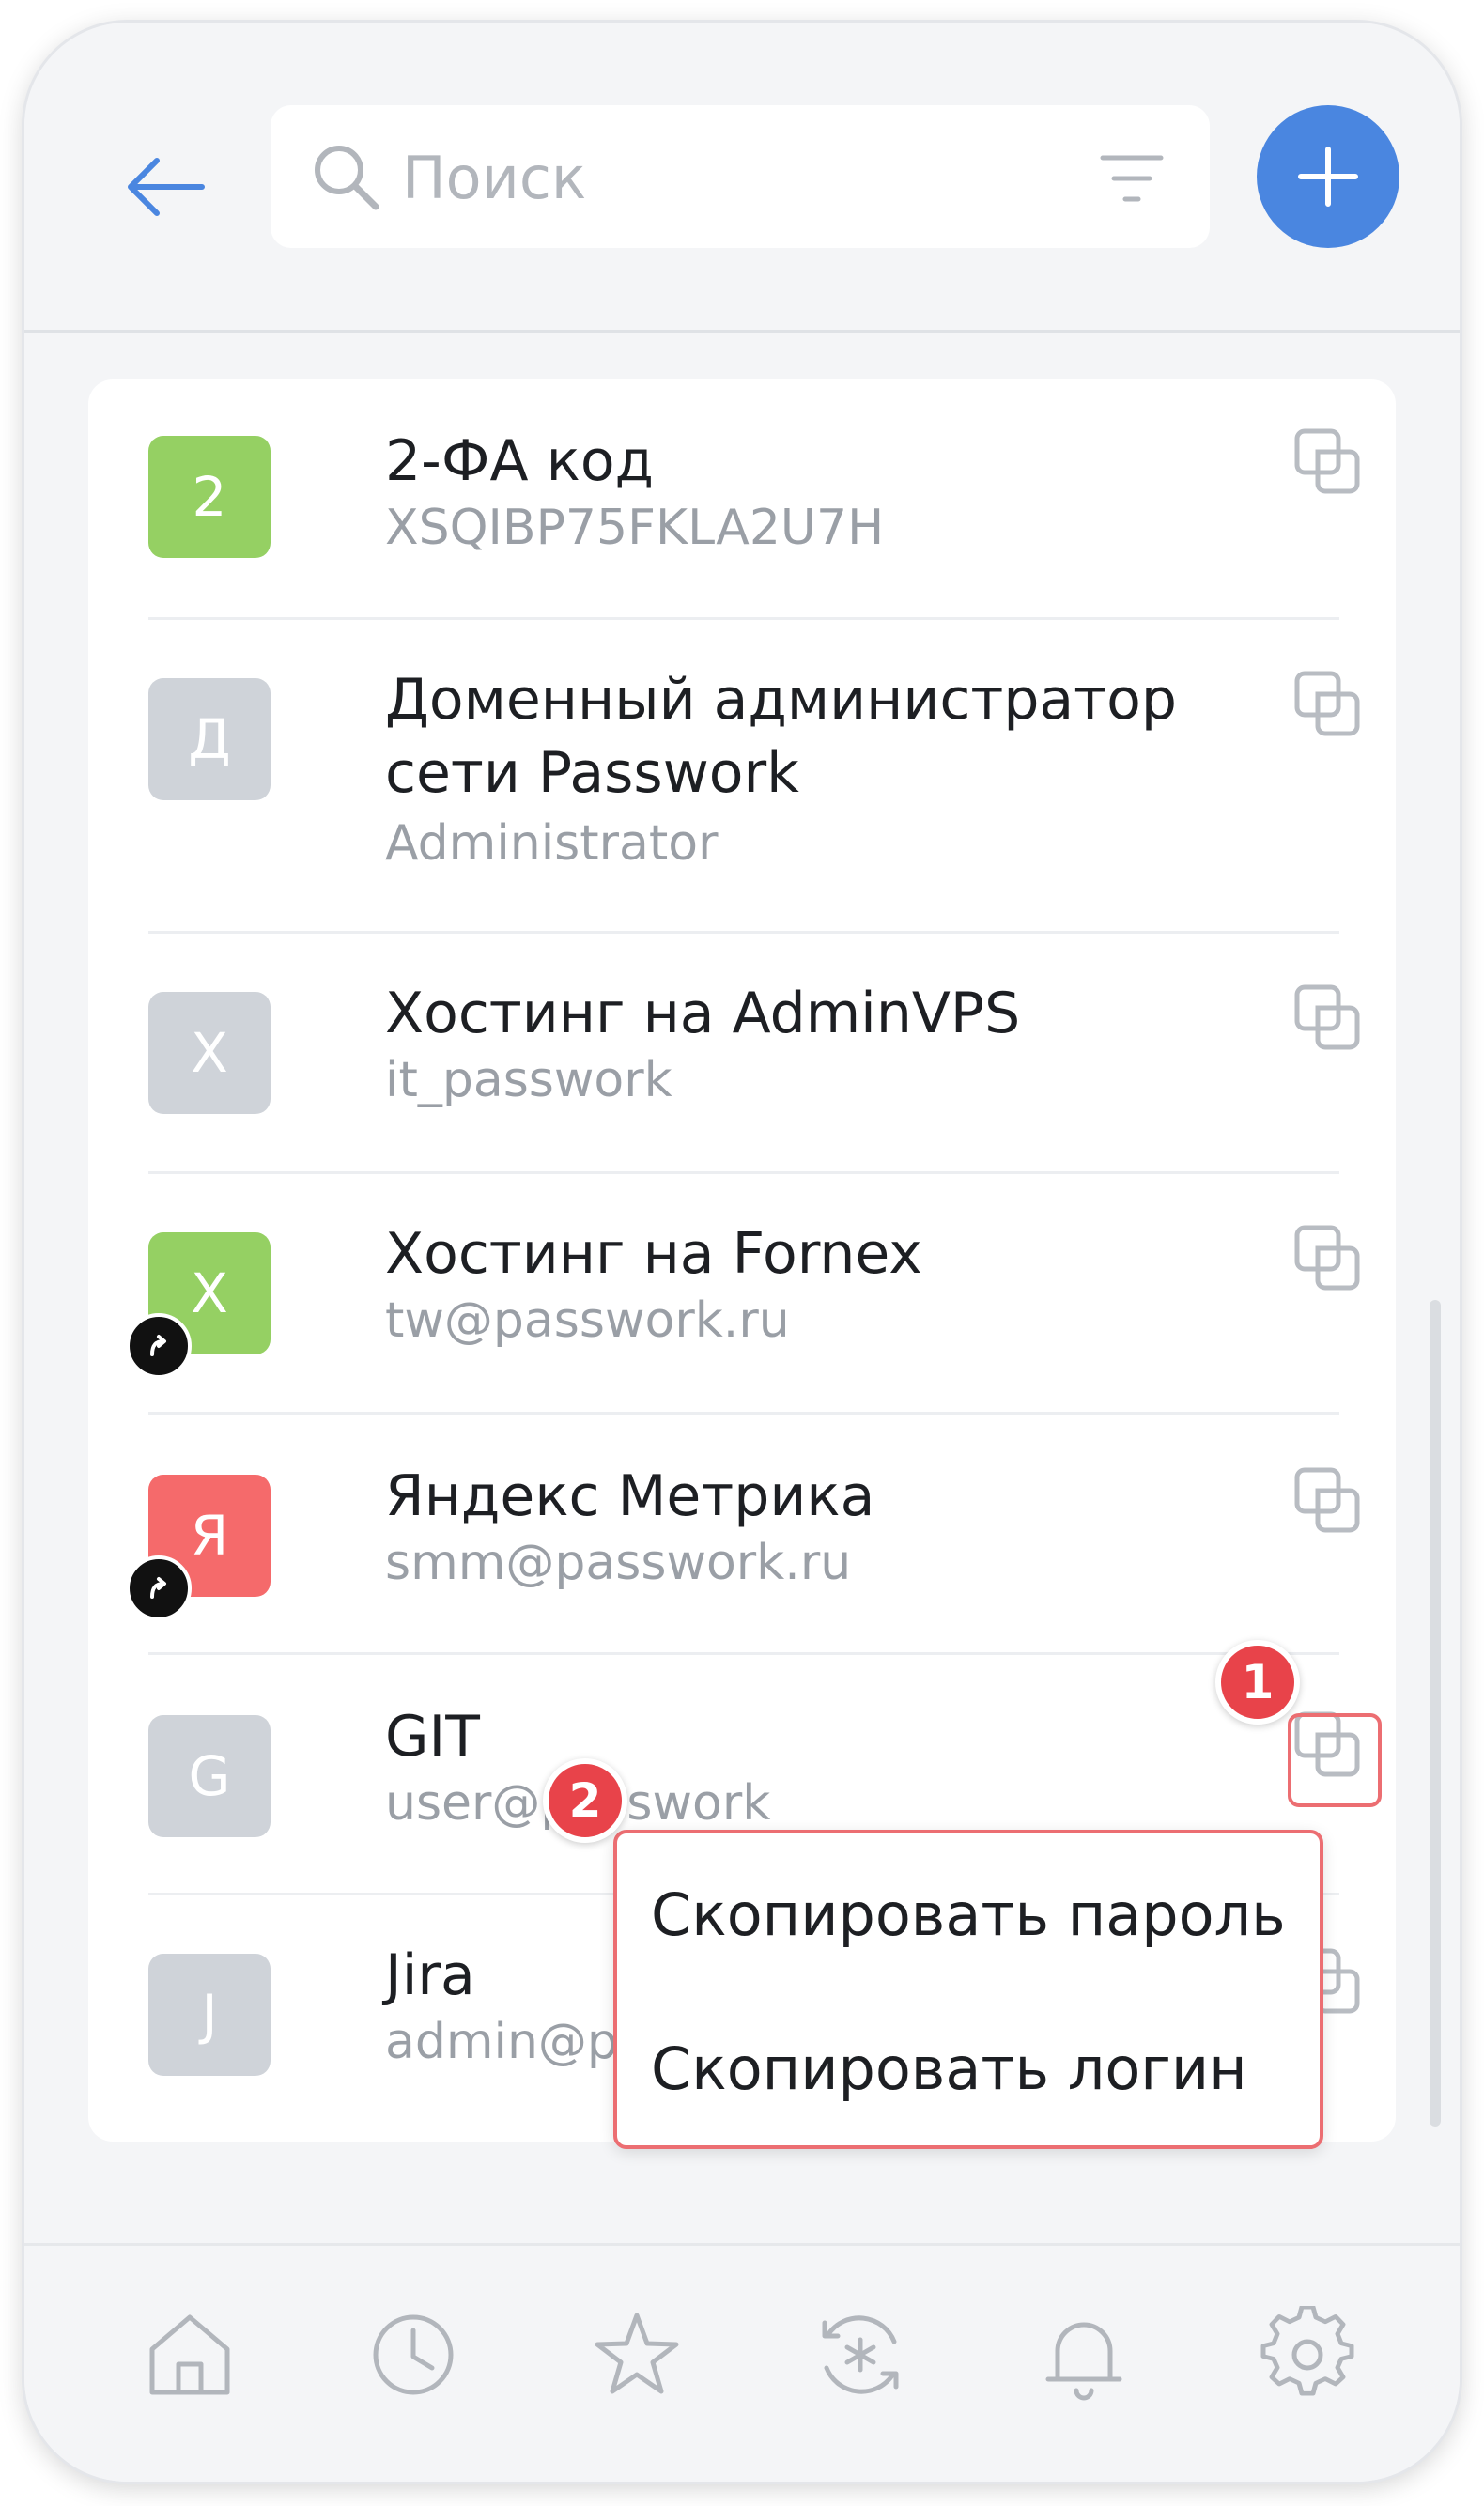  Describe the element at coordinates (653, 1254) in the screenshot. I see `item-title: Хостинг на Fornex` at that location.